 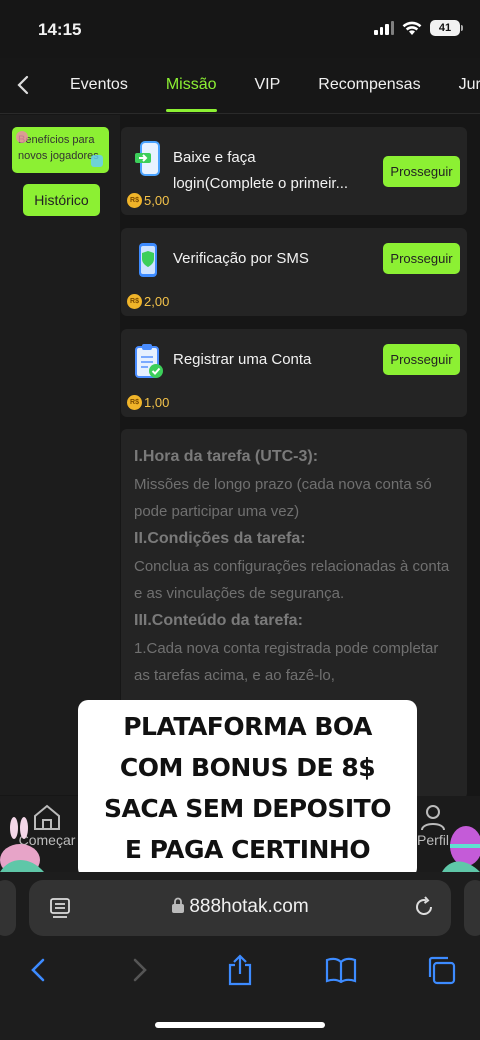 What do you see at coordinates (384, 28) in the screenshot?
I see `signal-icon` at bounding box center [384, 28].